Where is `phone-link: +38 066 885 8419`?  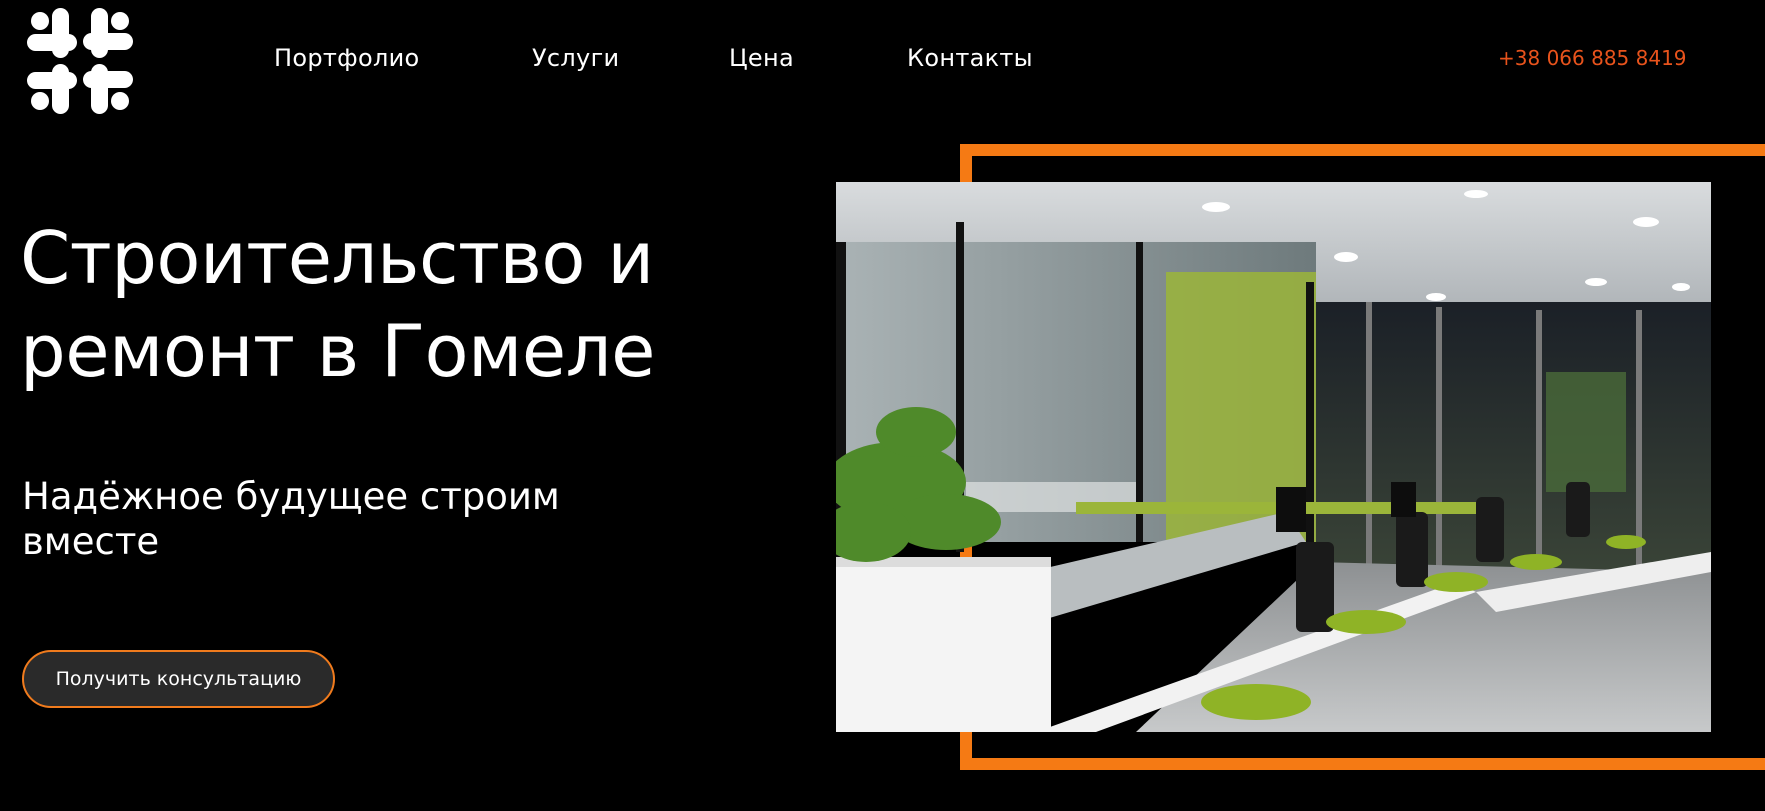
phone-link: +38 066 885 8419 is located at coordinates (1592, 58).